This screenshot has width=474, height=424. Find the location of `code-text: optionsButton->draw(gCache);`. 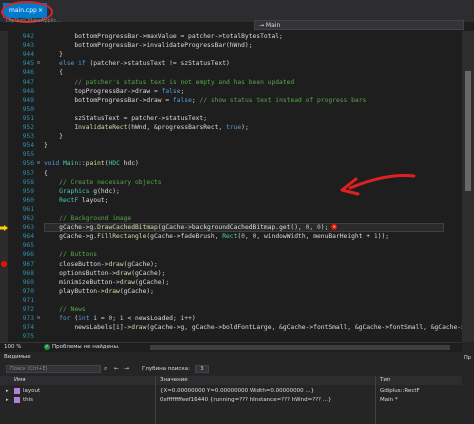

code-text: optionsButton->draw(gCache); is located at coordinates (105, 273).